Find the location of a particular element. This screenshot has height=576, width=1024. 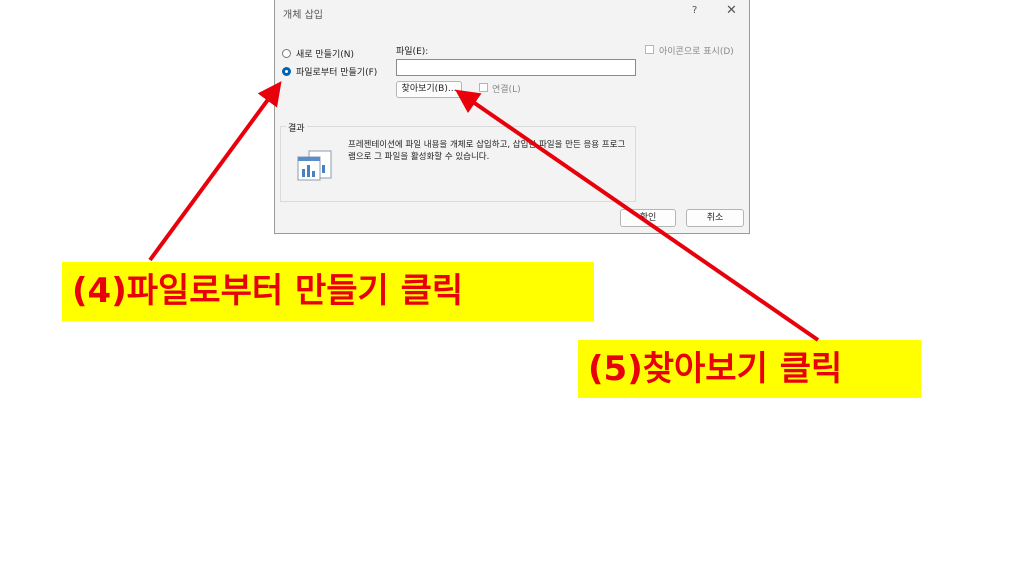

arrow-to-create-from-file is located at coordinates (215, 171).